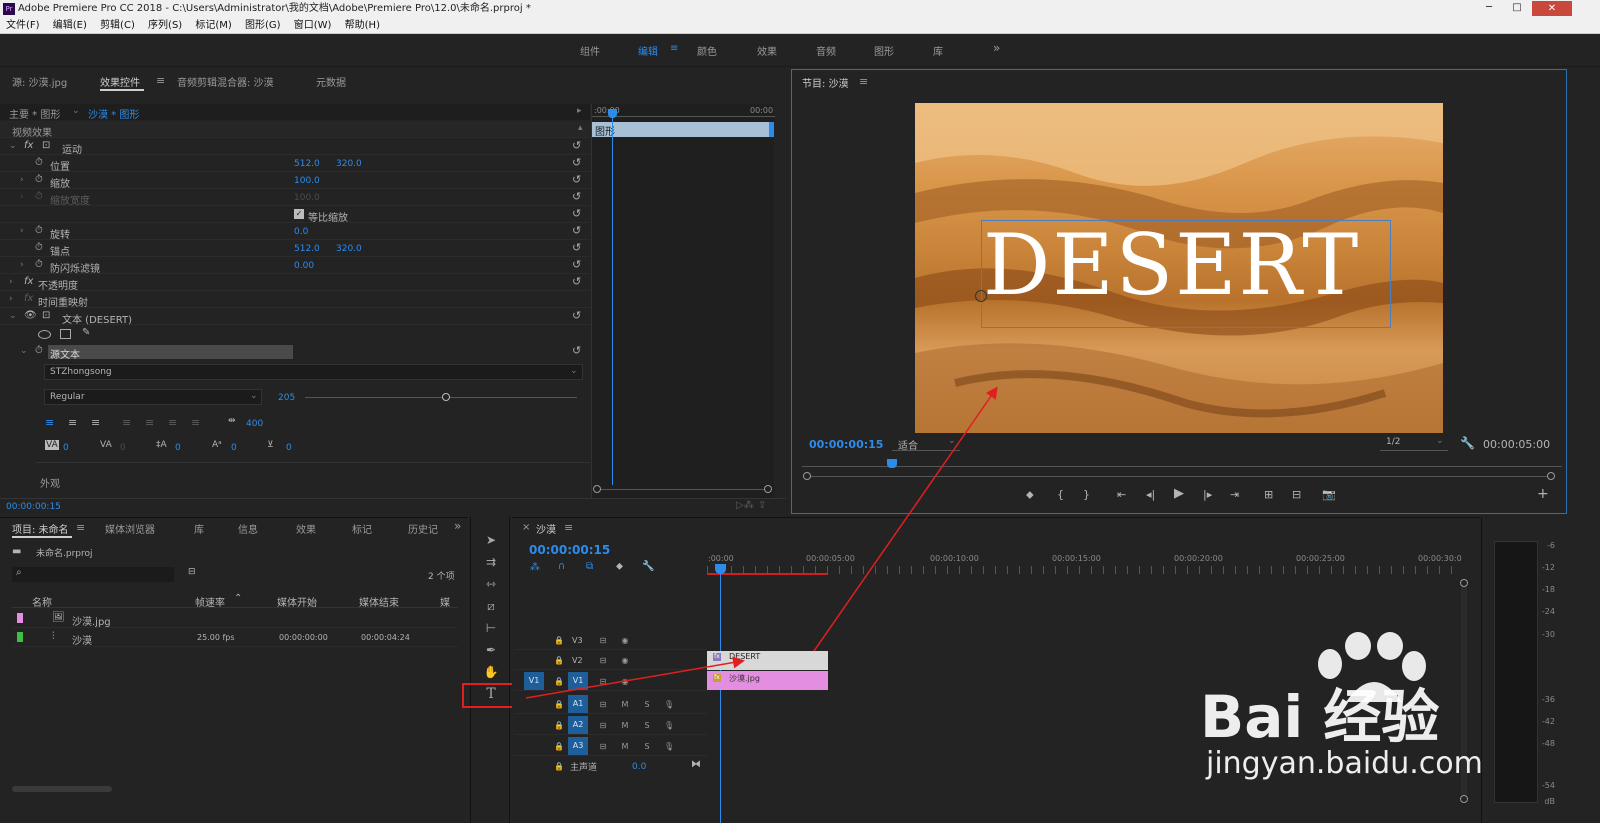 The width and height of the screenshot is (1600, 823). I want to click on column-media-start: 媒体开始, so click(297, 601).